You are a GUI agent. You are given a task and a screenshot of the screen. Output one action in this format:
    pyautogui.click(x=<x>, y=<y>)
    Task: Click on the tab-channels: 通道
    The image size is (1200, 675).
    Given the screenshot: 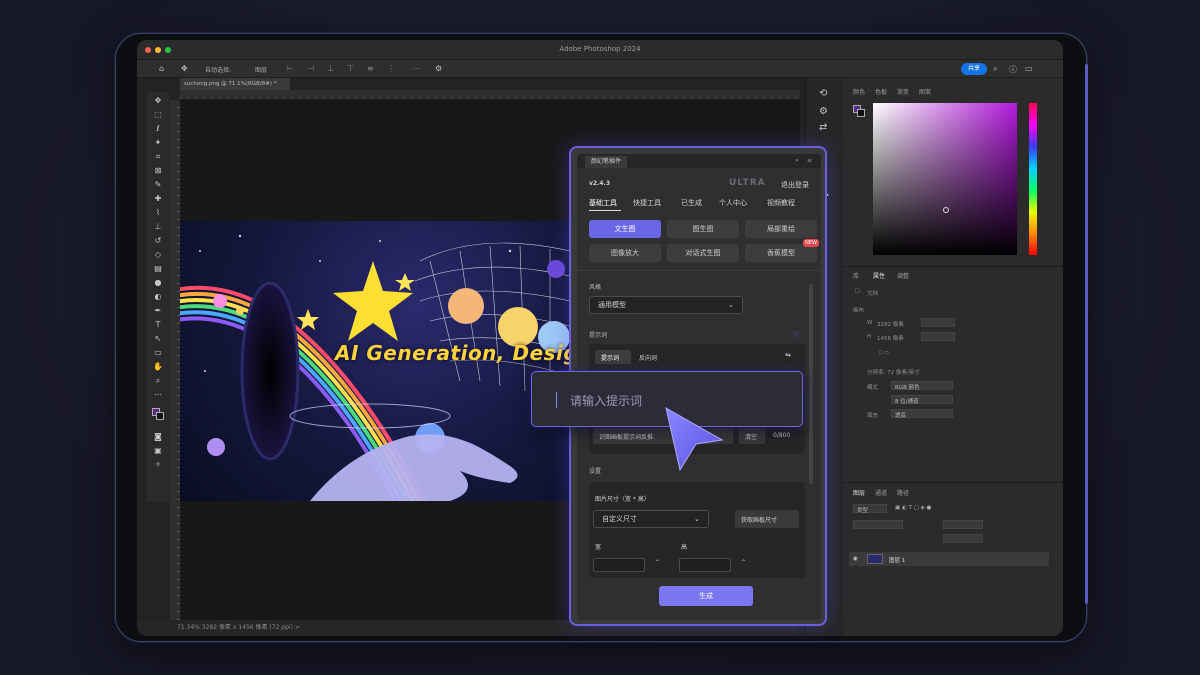 What is the action you would take?
    pyautogui.click(x=881, y=492)
    